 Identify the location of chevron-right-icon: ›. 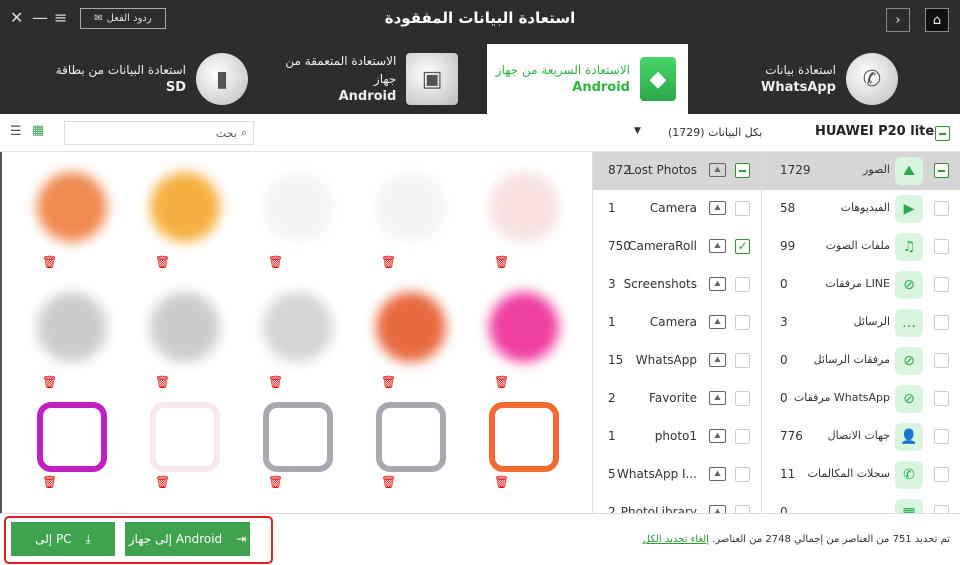
(898, 20).